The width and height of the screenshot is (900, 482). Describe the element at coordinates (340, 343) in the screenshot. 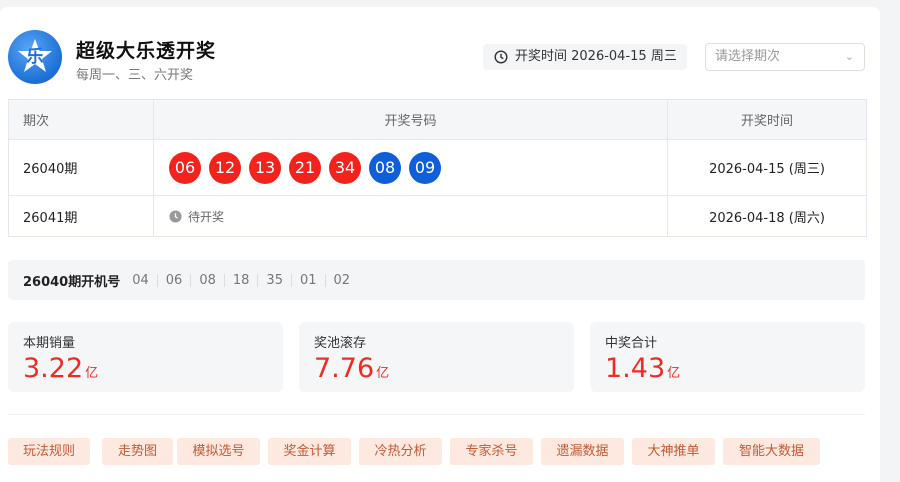

I see `stat-label: 奖池滚存` at that location.